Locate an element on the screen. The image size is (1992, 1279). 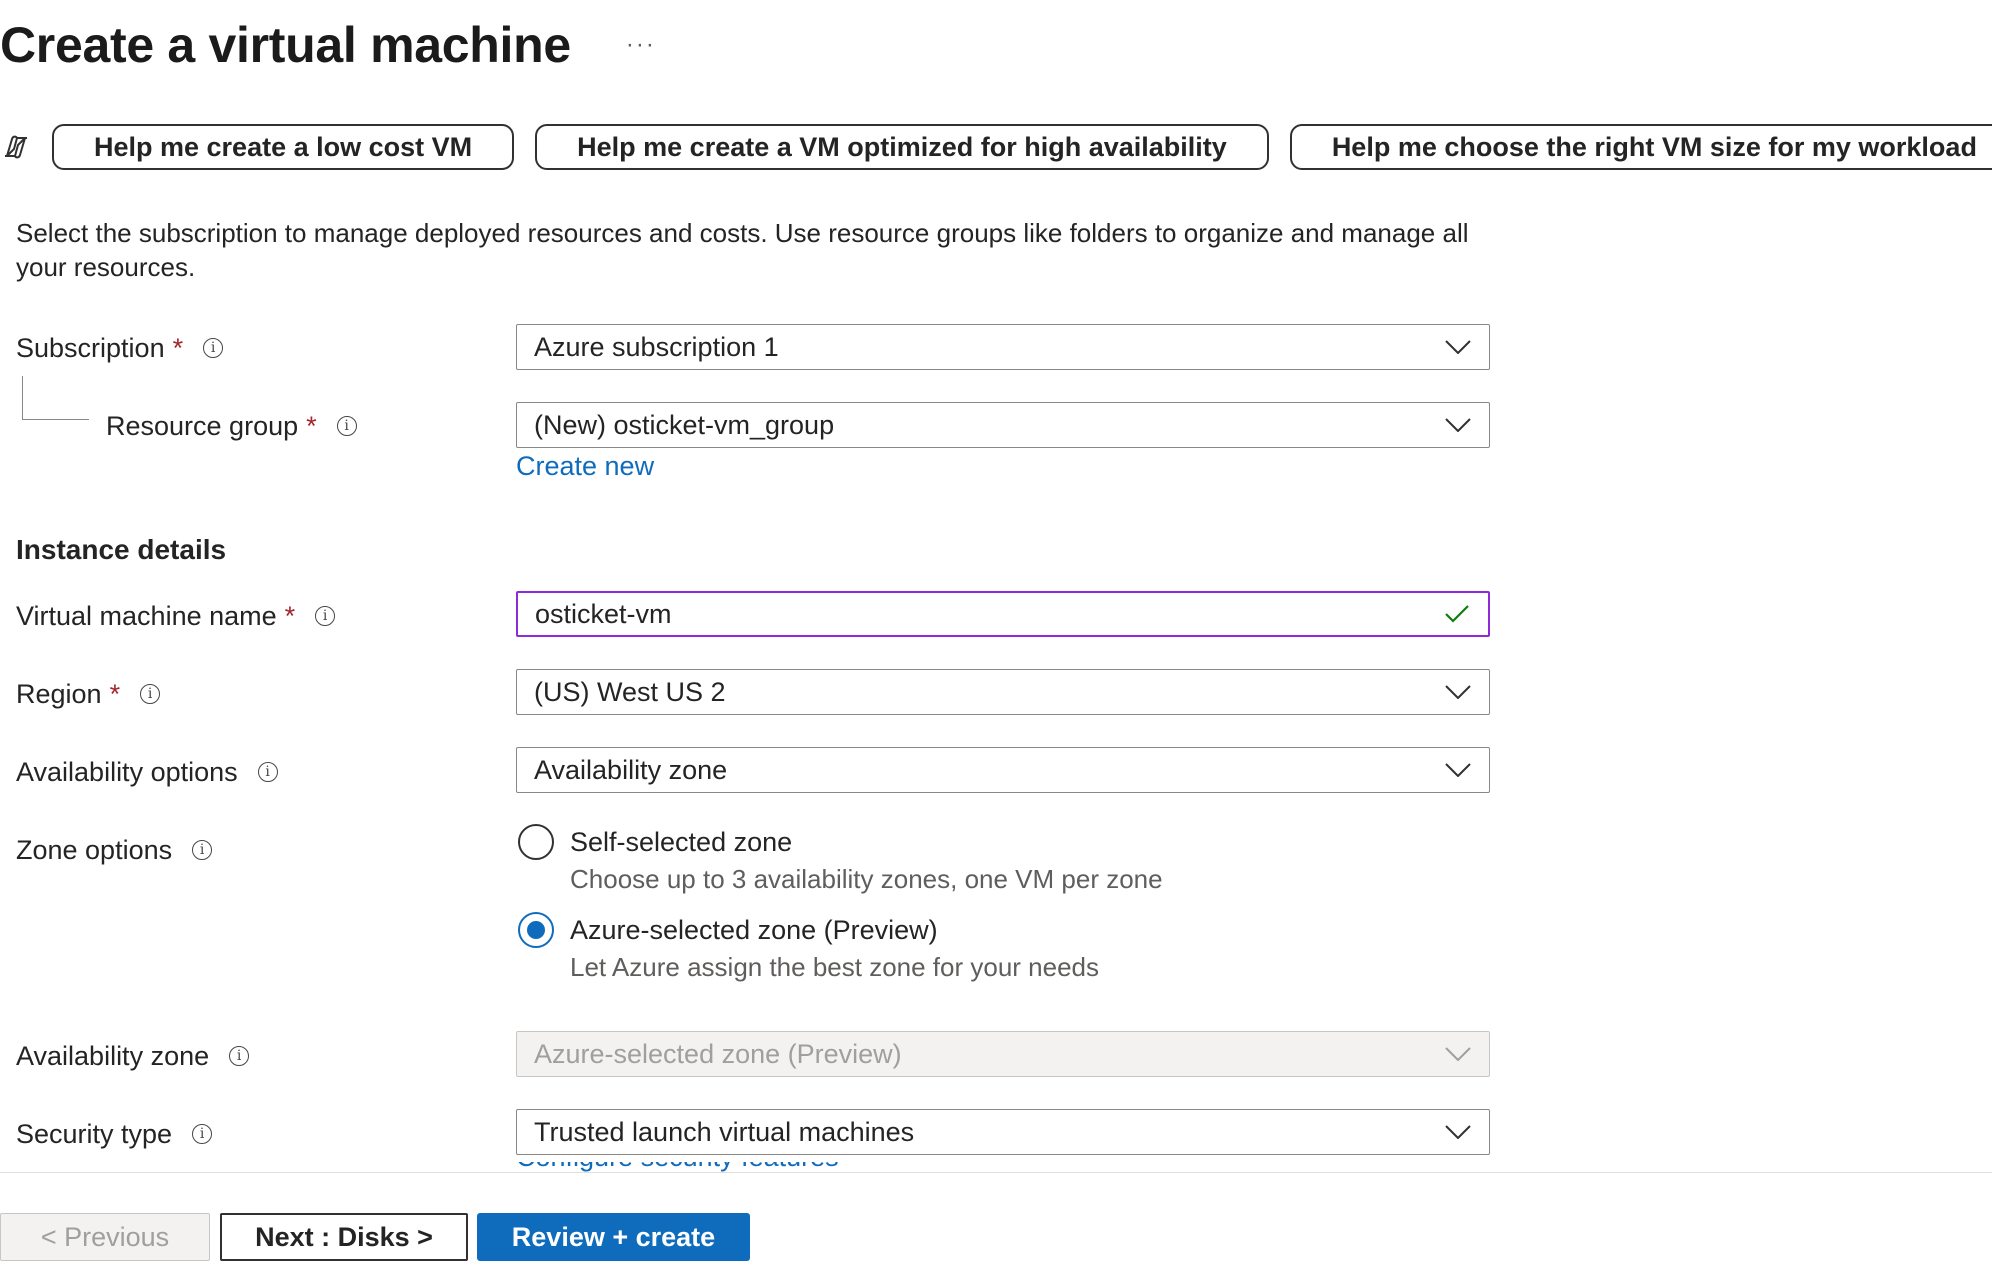
security-type-label: Security type is located at coordinates (94, 1133).